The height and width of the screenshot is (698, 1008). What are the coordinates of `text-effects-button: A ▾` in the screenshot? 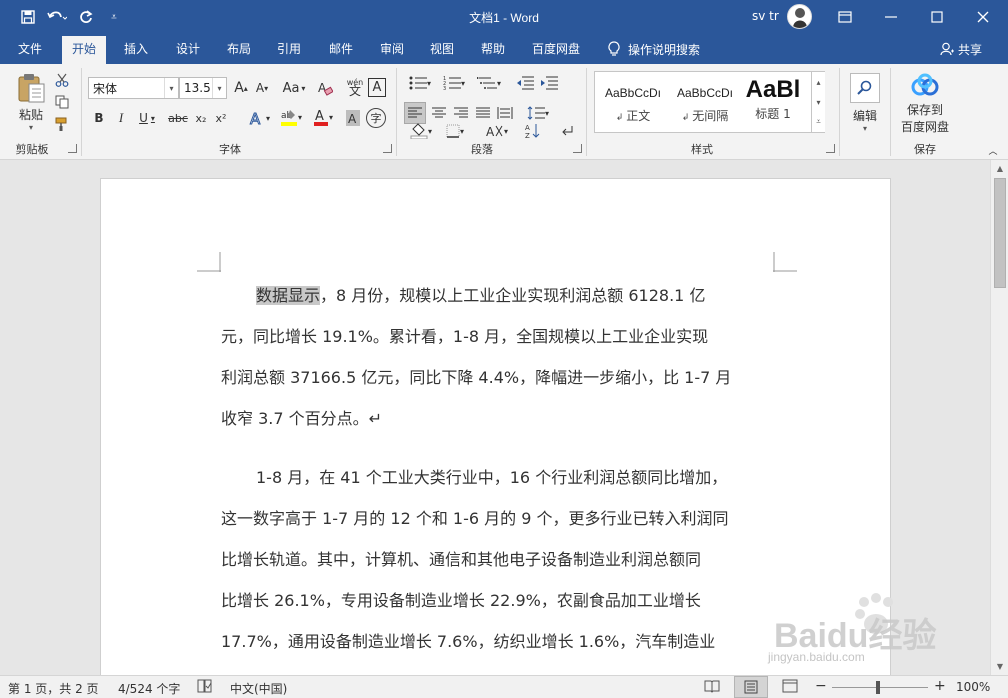 It's located at (259, 118).